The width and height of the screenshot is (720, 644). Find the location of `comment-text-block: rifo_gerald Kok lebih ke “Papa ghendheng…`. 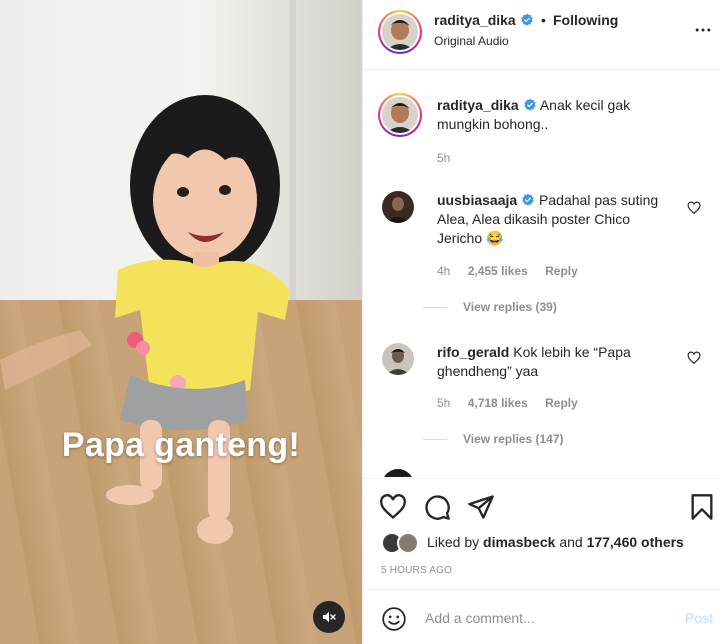

comment-text-block: rifo_gerald Kok lebih ke “Papa ghendheng… is located at coordinates (557, 362).